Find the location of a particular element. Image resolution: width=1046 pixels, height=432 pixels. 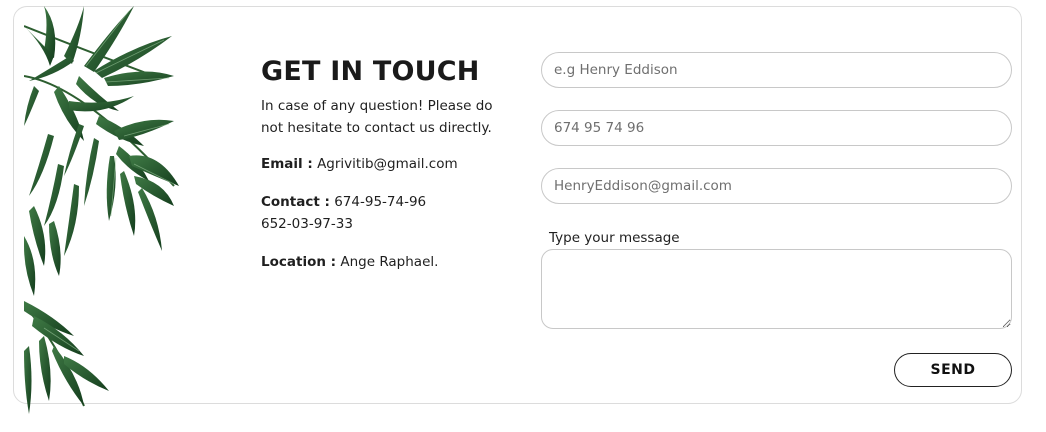

contact-detail: Contact : 674-95-74-96 652-03-97-33 is located at coordinates (386, 213).